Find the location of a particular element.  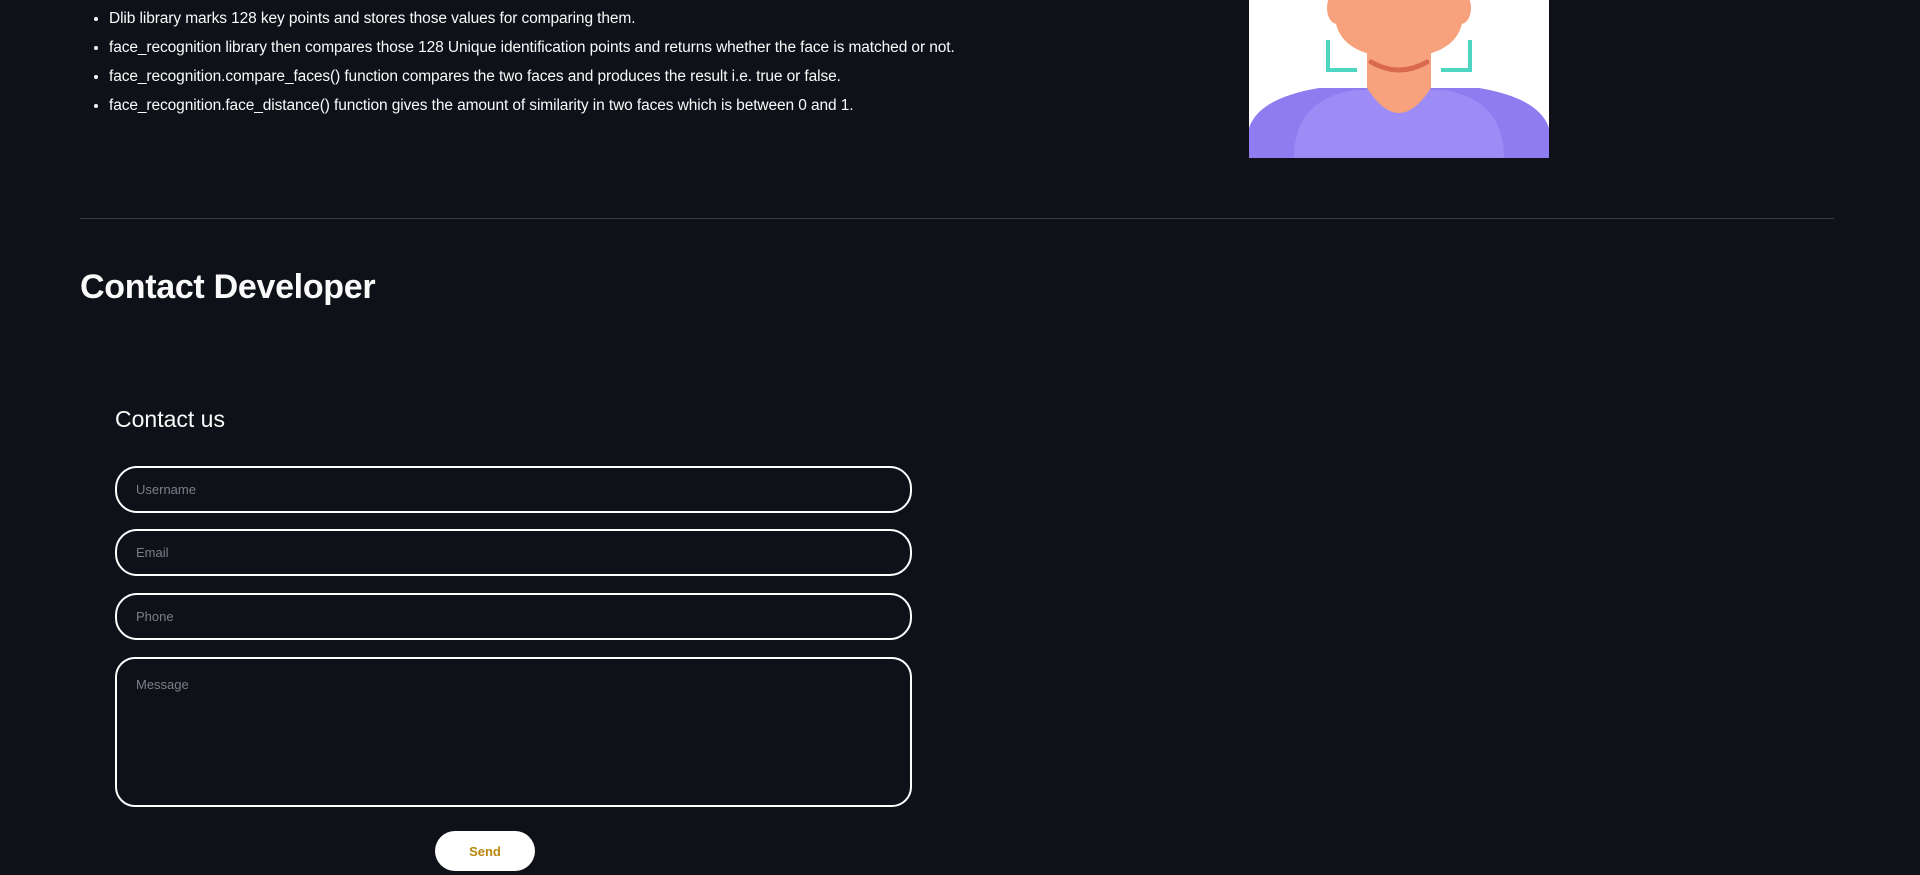

face-scan-icon is located at coordinates (1399, 79).